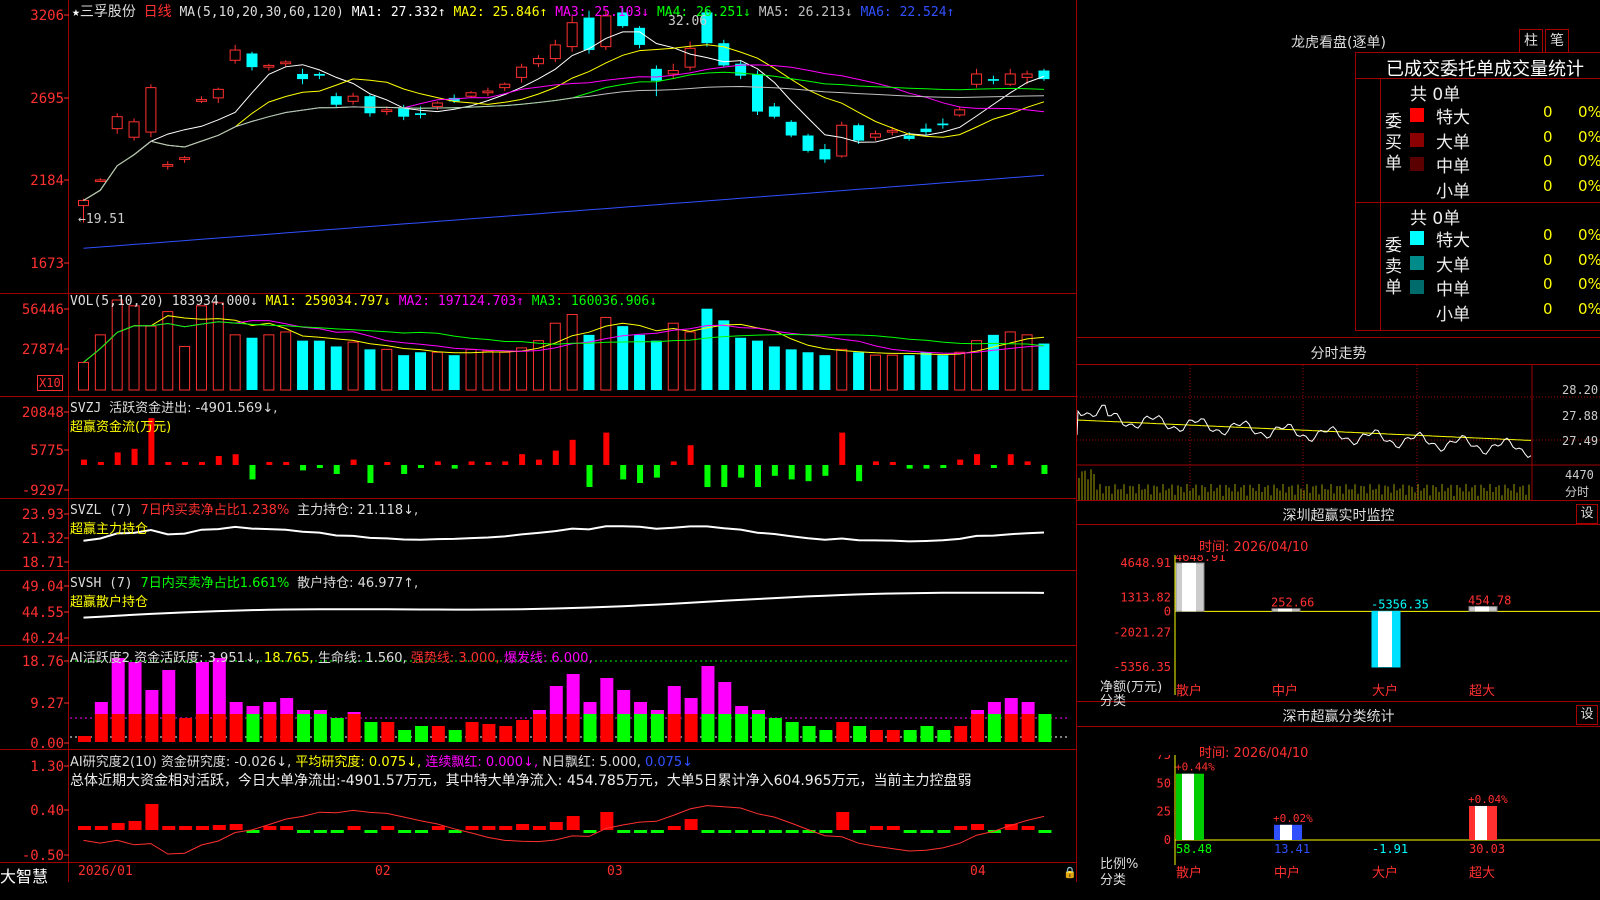 This screenshot has width=1600, height=900. Describe the element at coordinates (1142, 632) in the screenshot. I see `monitor-axis-label: -2021.27` at that location.